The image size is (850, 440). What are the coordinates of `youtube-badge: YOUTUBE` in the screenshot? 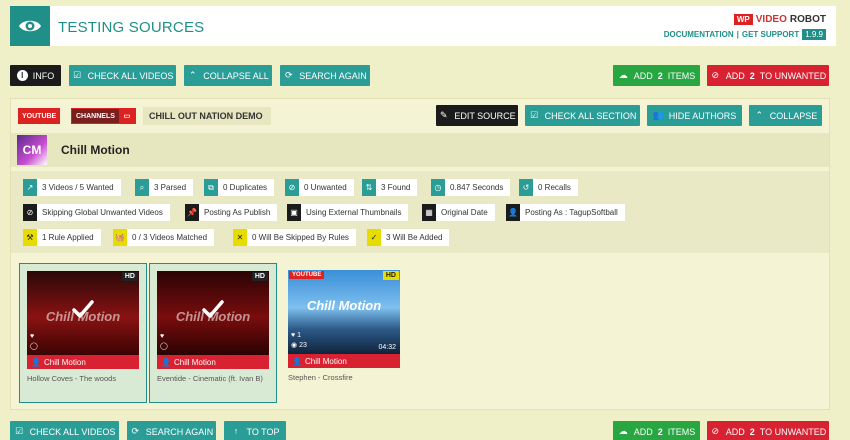 It's located at (307, 275).